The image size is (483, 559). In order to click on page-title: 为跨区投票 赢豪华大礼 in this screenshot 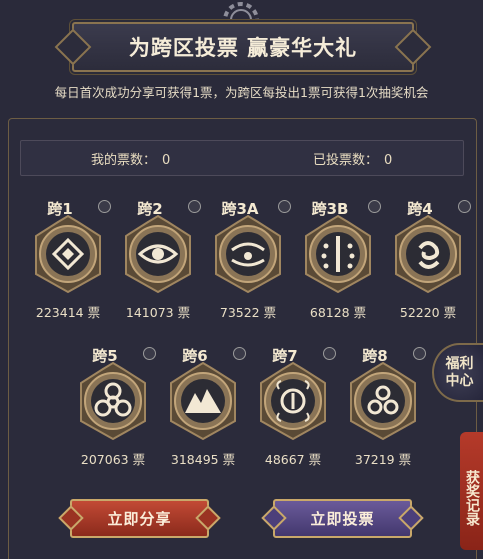, I will do `click(243, 48)`.